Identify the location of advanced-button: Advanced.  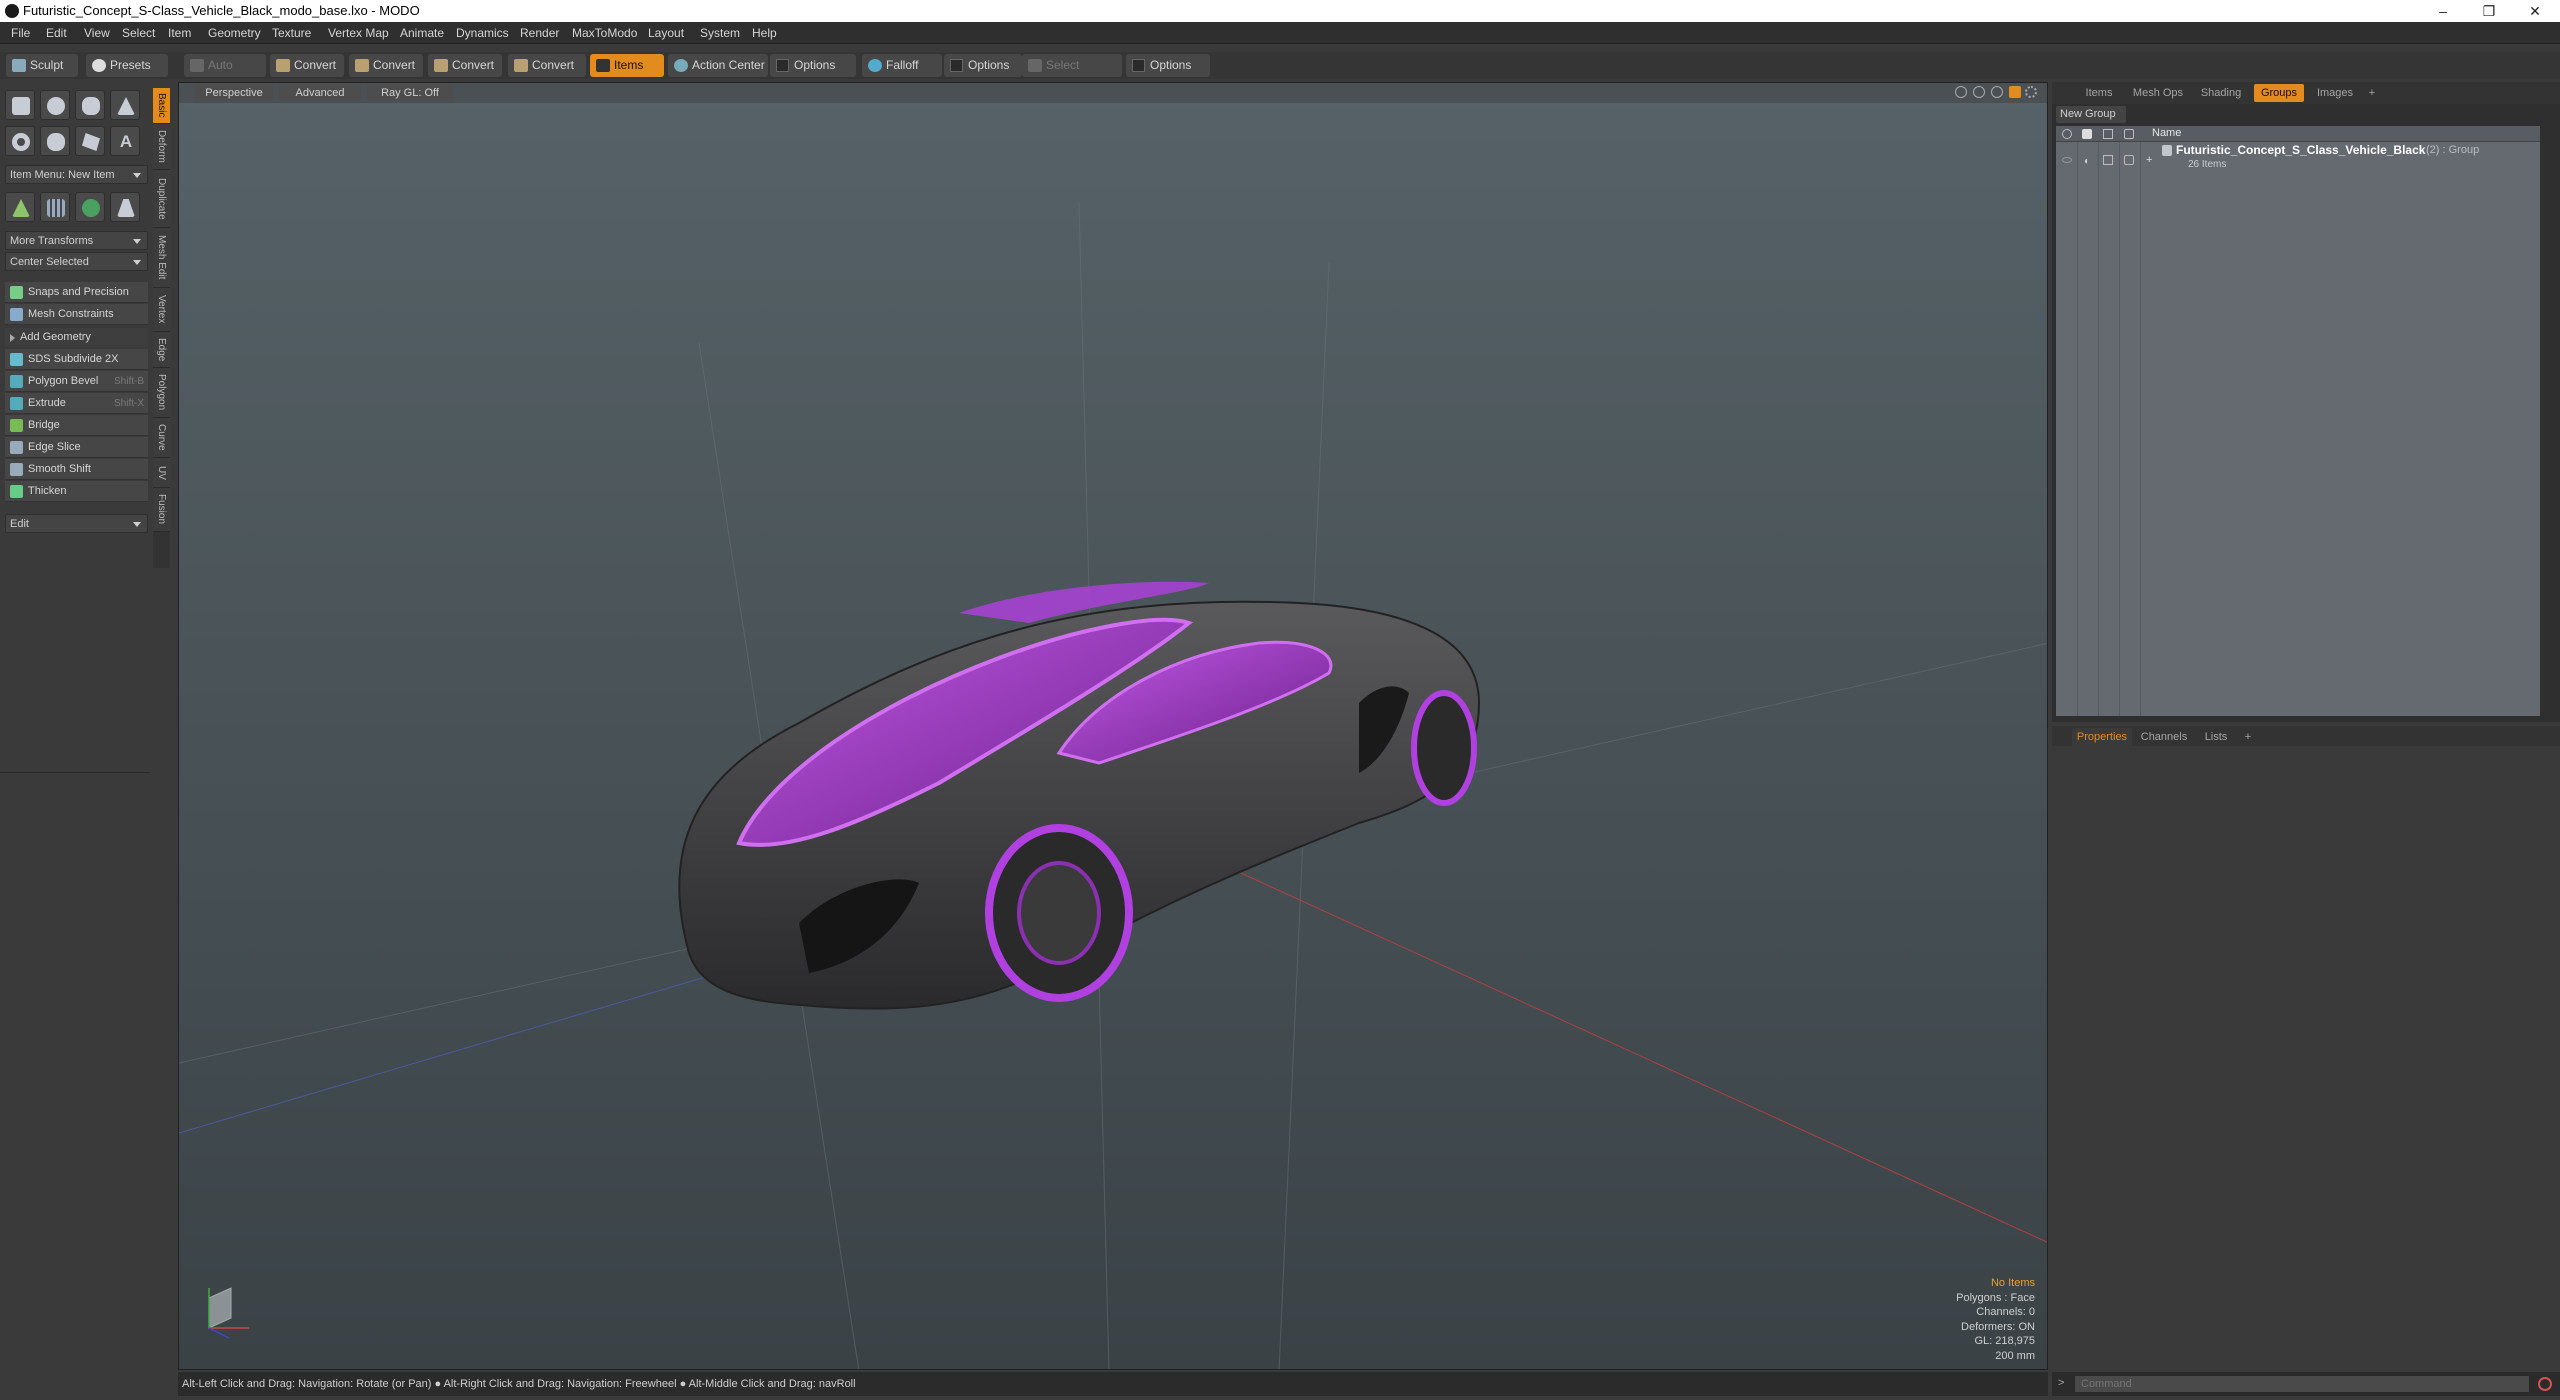
(320, 93).